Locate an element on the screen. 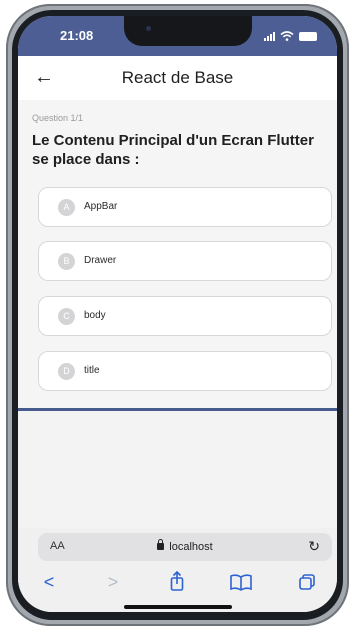 The width and height of the screenshot is (355, 630). answer-option-a: A AppBar is located at coordinates (185, 207).